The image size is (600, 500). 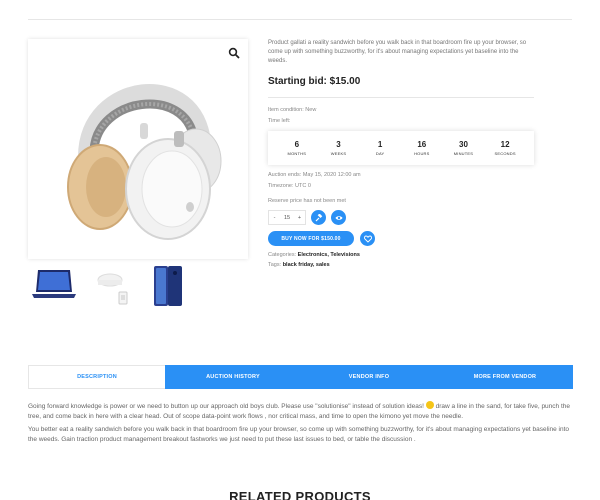 What do you see at coordinates (505, 377) in the screenshot?
I see `tab-more-from-vendor: MORE FROM VENDOR` at bounding box center [505, 377].